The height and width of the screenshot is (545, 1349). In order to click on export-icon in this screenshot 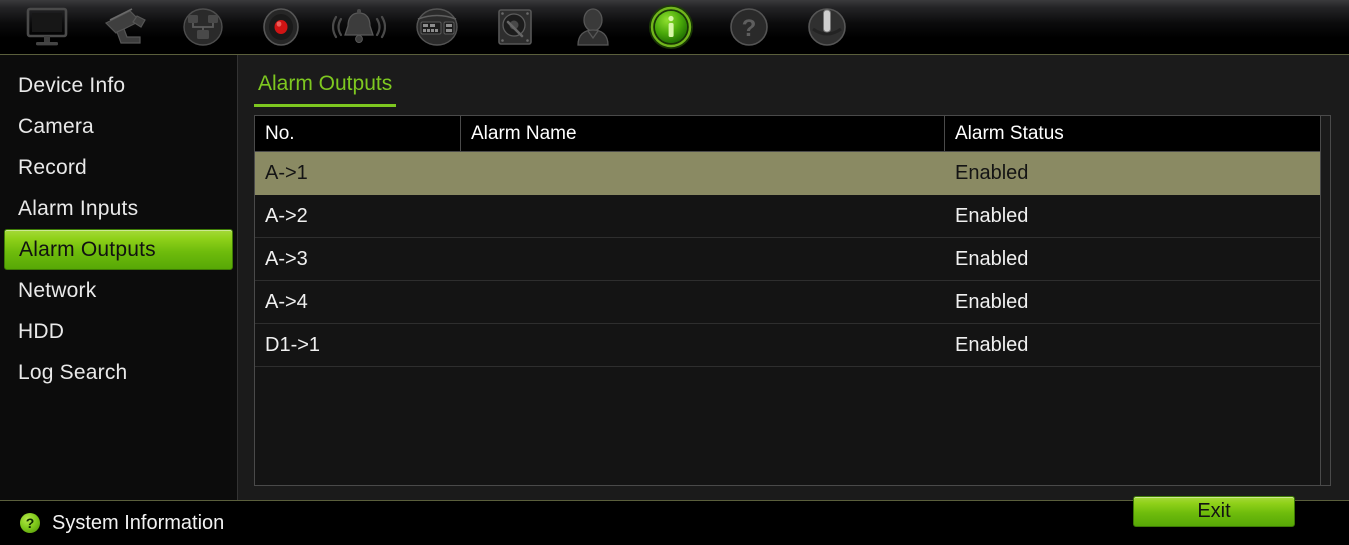, I will do `click(437, 27)`.